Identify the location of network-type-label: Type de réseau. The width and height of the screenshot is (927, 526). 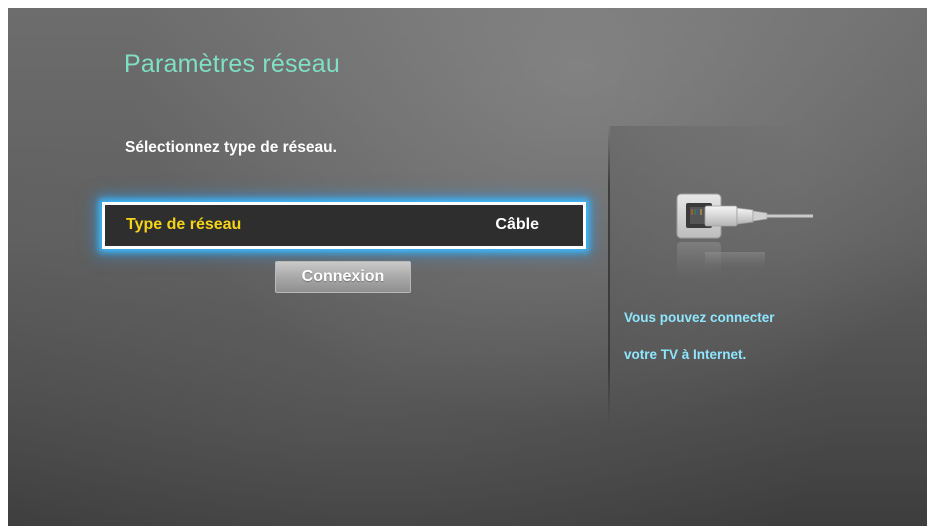
(184, 224).